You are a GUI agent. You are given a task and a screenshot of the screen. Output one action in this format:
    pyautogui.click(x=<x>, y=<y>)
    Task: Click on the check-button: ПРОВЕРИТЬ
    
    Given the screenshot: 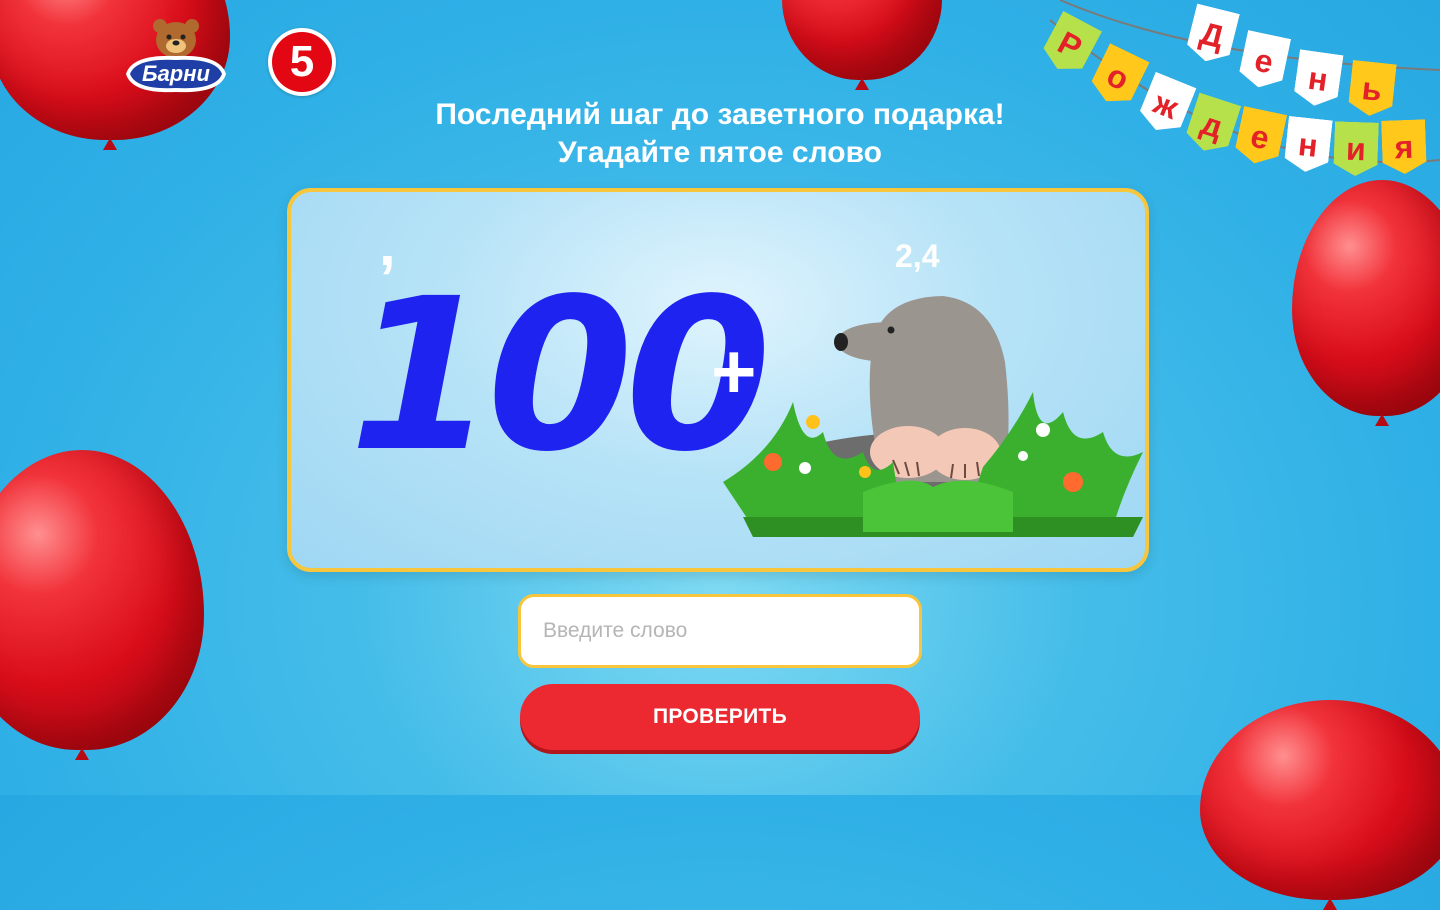 What is the action you would take?
    pyautogui.click(x=720, y=717)
    